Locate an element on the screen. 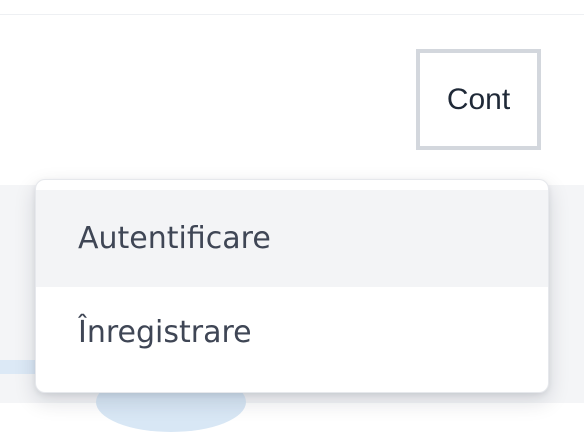 This screenshot has width=584, height=432. header-divider is located at coordinates (292, 14).